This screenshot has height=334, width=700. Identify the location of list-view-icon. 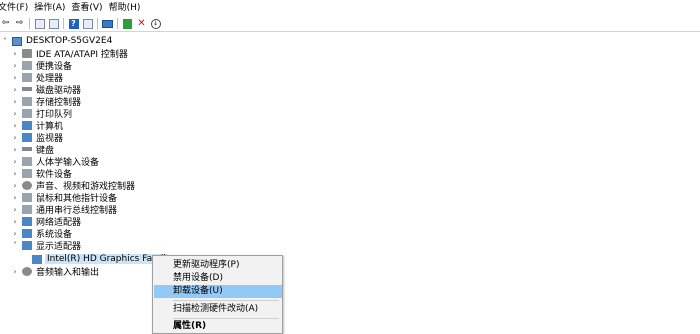
(87, 23).